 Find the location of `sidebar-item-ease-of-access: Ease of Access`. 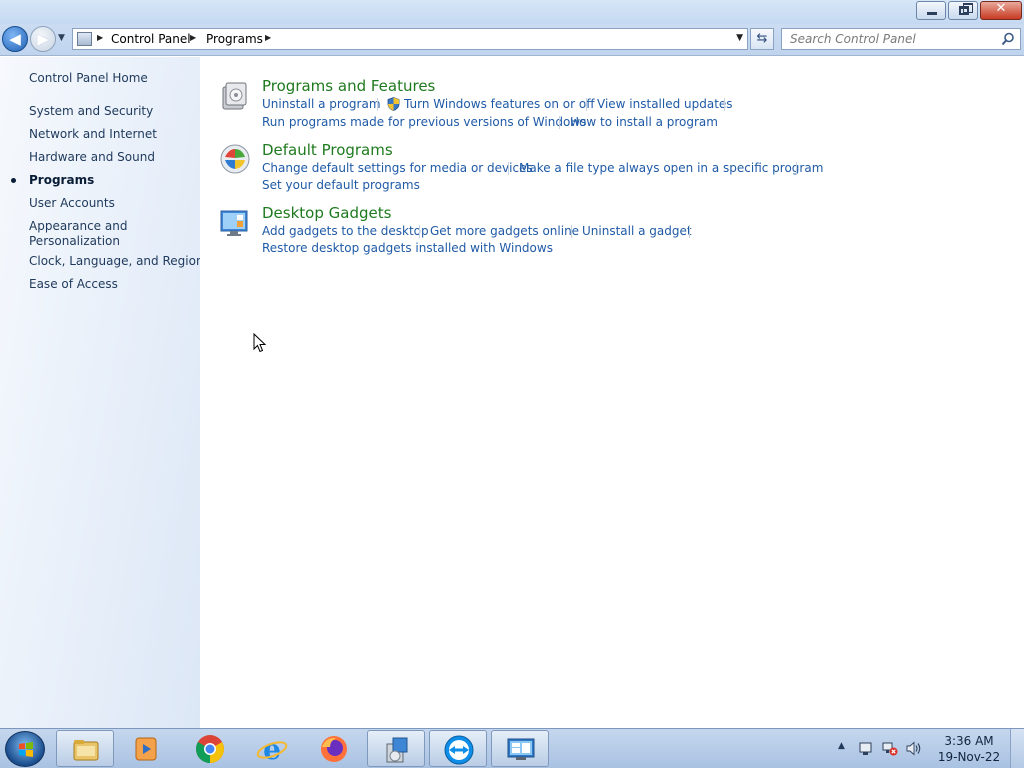

sidebar-item-ease-of-access: Ease of Access is located at coordinates (73, 284).